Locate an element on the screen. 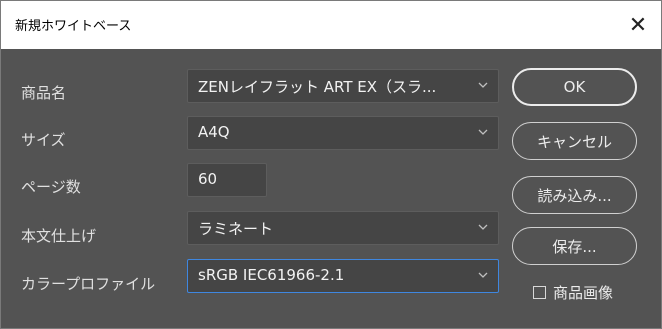 Image resolution: width=662 pixels, height=329 pixels. body-finish-label: 本文仕上げ is located at coordinates (59, 236).